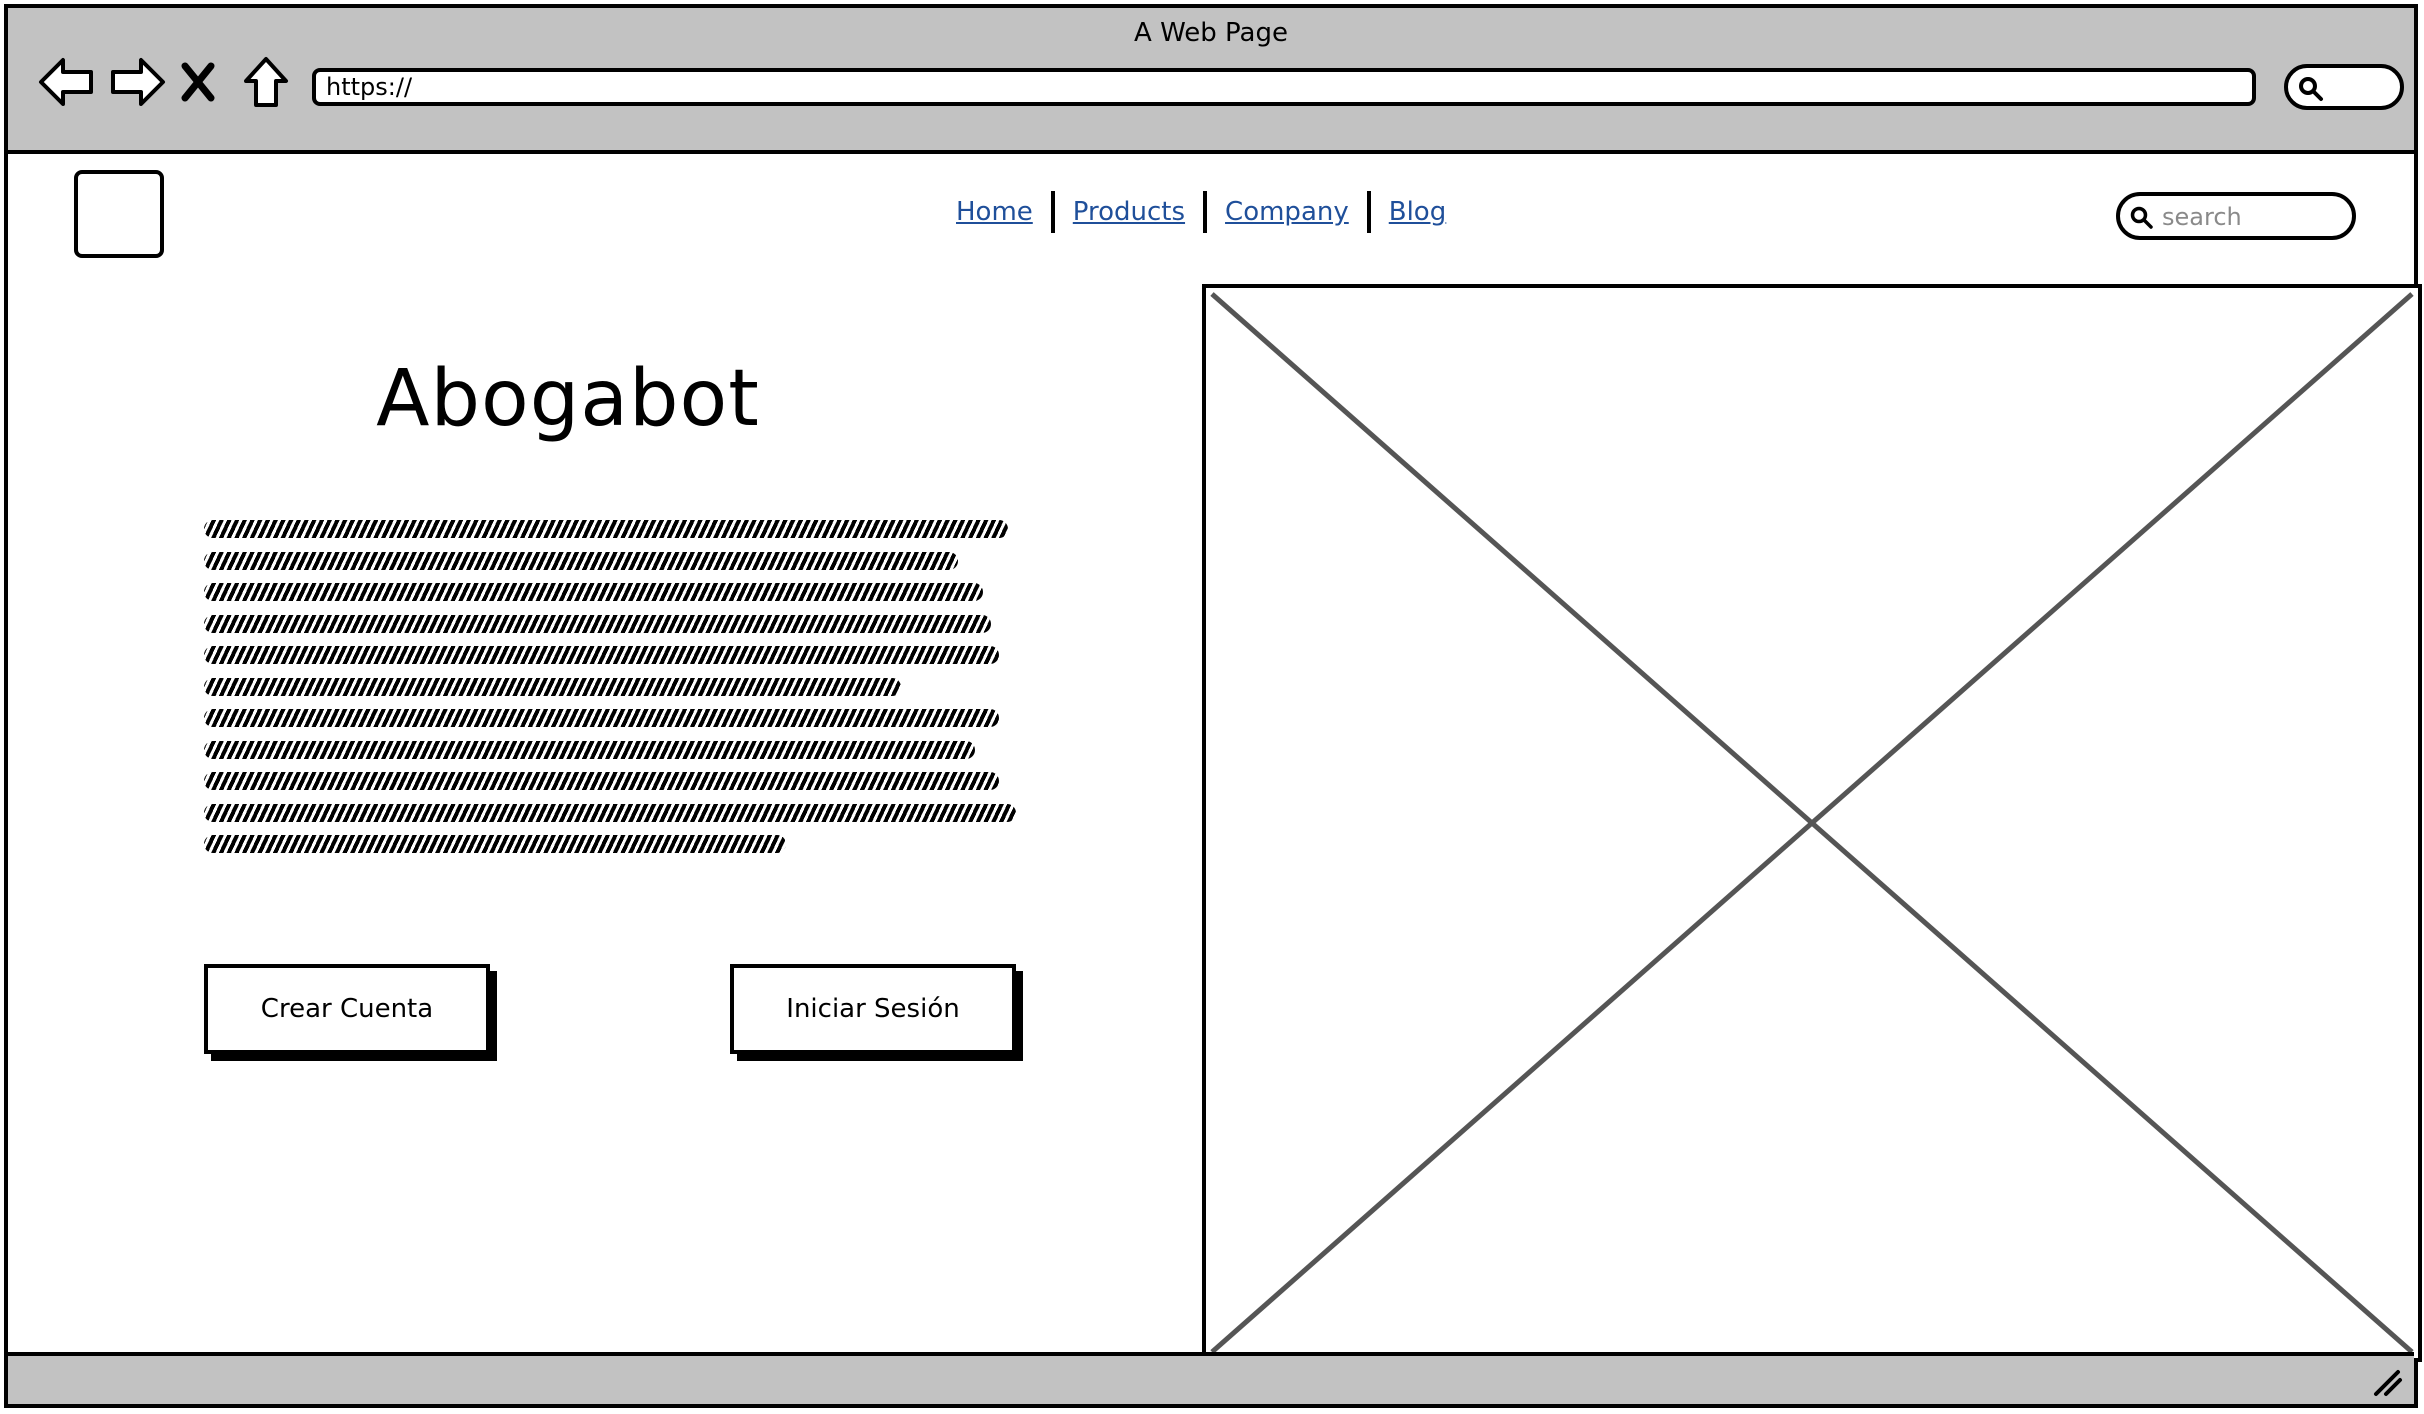 This screenshot has height=1414, width=2424. I want to click on window-title: A Web Page, so click(1211, 33).